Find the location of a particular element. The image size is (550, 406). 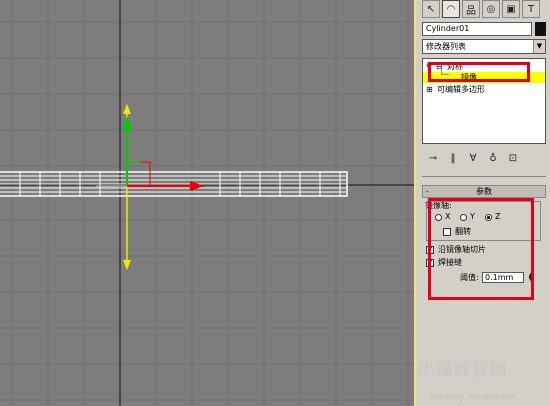

highlight-box-parameters is located at coordinates (481, 249).